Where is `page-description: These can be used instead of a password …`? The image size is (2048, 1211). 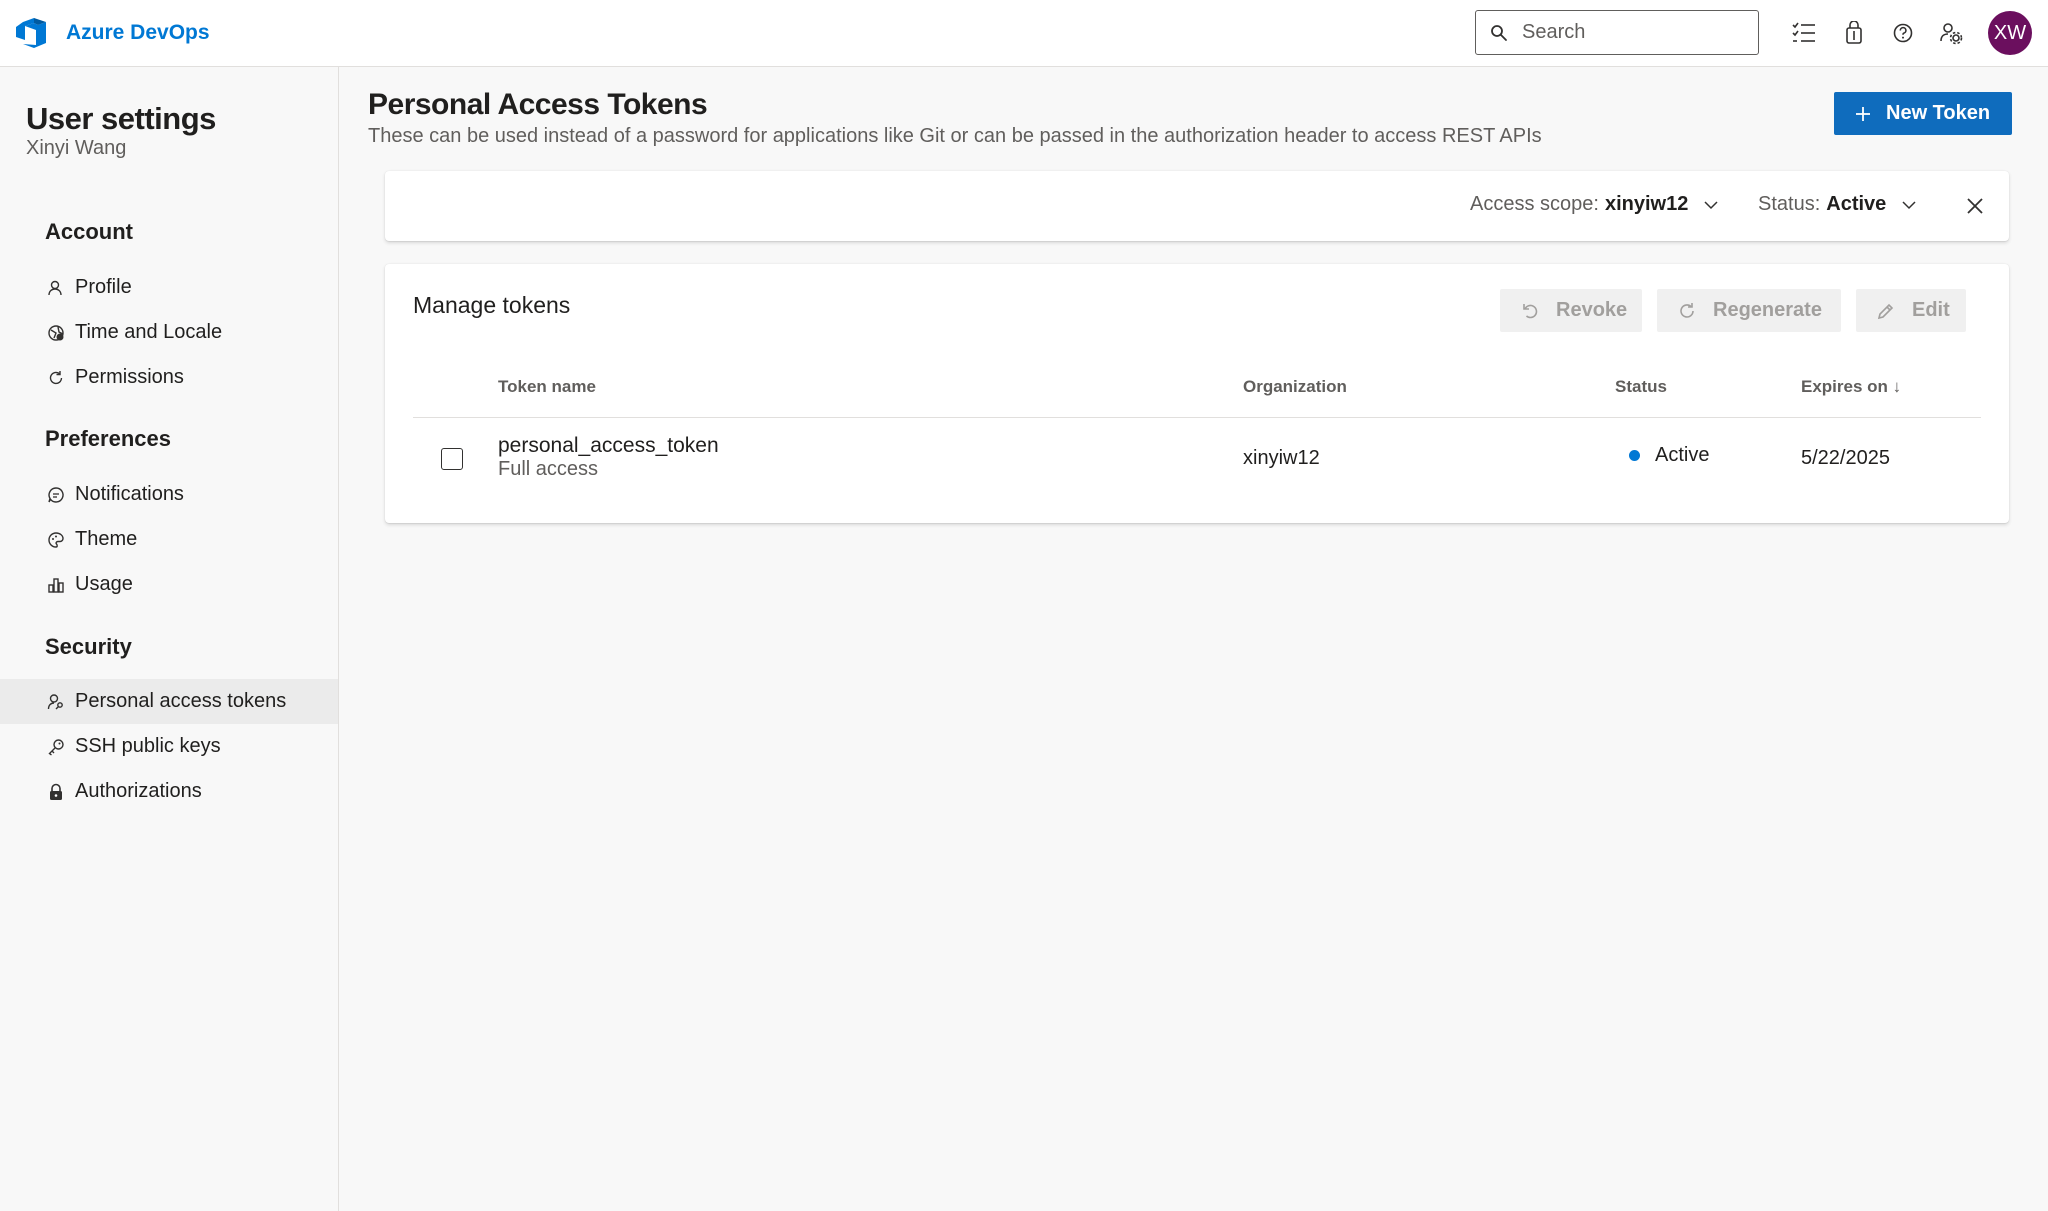 page-description: These can be used instead of a password … is located at coordinates (955, 136).